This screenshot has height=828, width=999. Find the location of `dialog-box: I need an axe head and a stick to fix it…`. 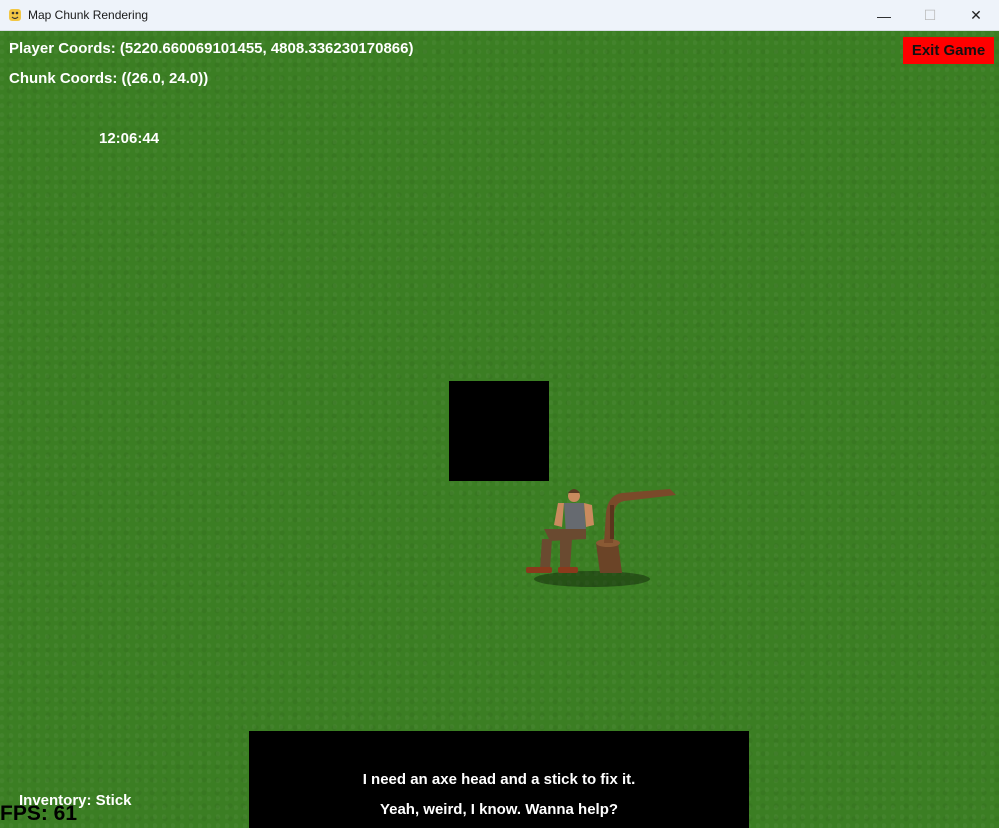

dialog-box: I need an axe head and a stick to fix it… is located at coordinates (499, 779).